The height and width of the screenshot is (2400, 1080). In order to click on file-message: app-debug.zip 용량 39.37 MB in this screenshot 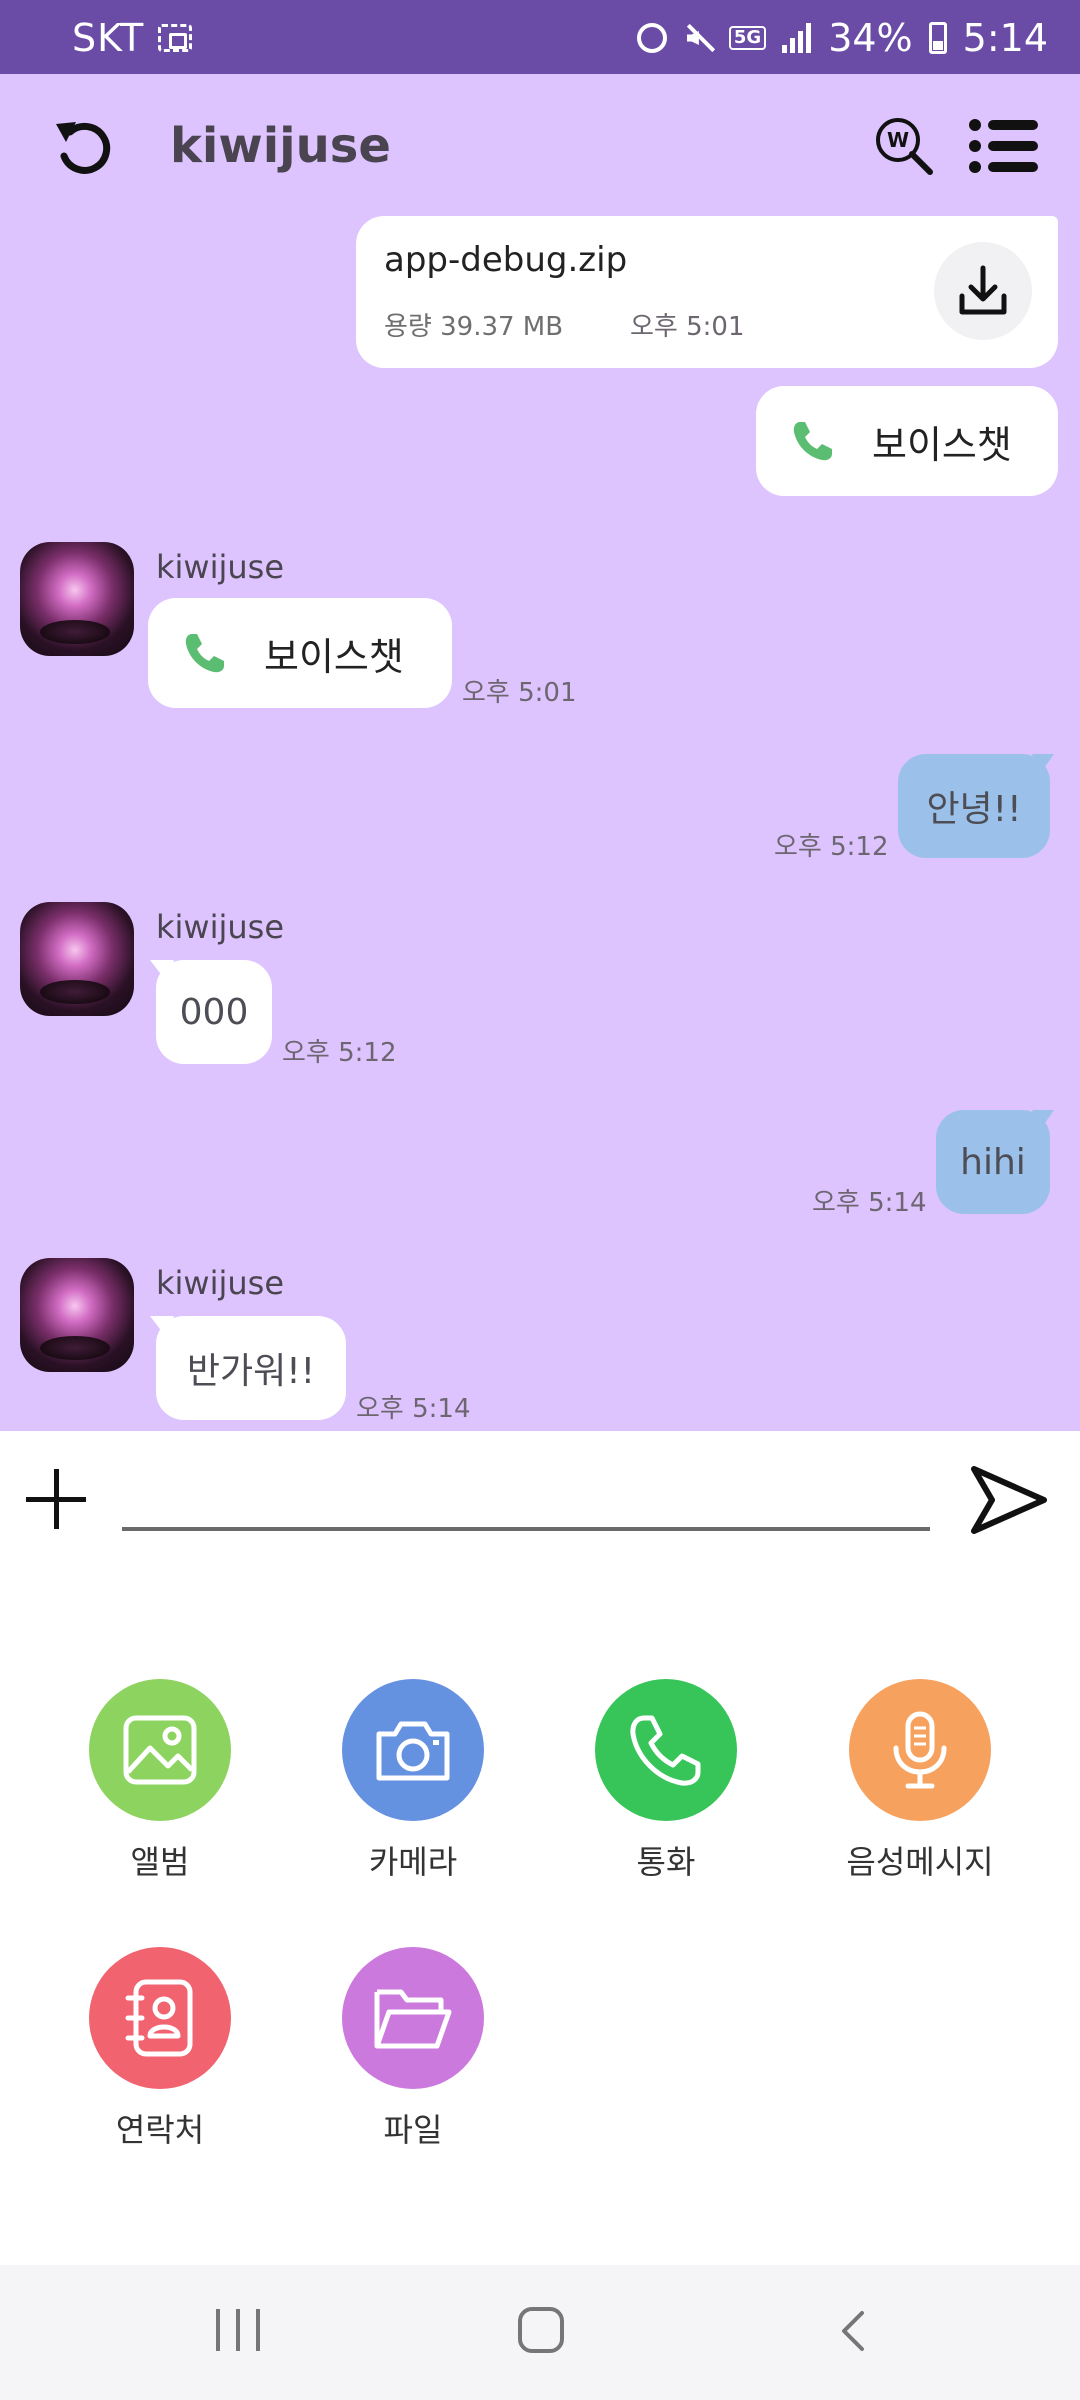, I will do `click(707, 292)`.